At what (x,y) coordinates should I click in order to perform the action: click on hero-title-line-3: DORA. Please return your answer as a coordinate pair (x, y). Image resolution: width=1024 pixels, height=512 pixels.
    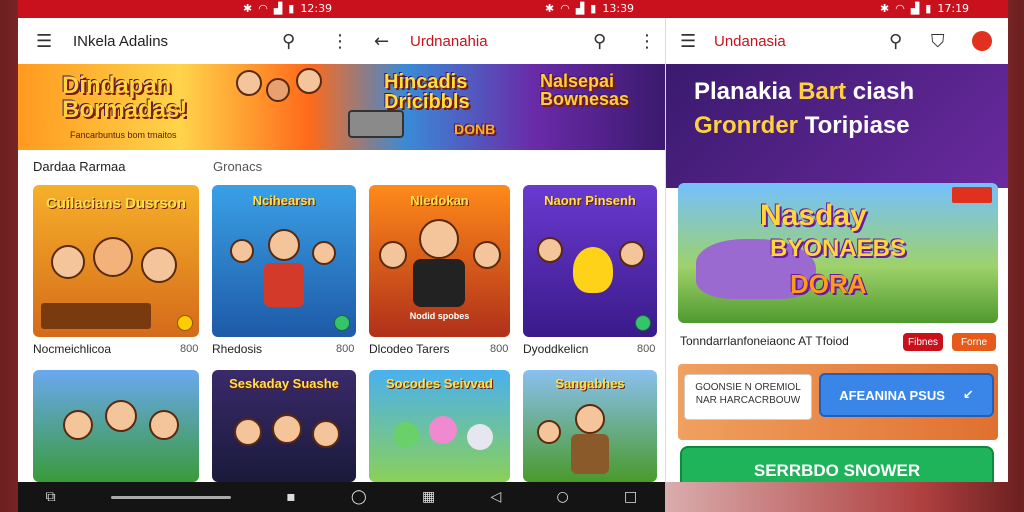
    Looking at the image, I should click on (828, 284).